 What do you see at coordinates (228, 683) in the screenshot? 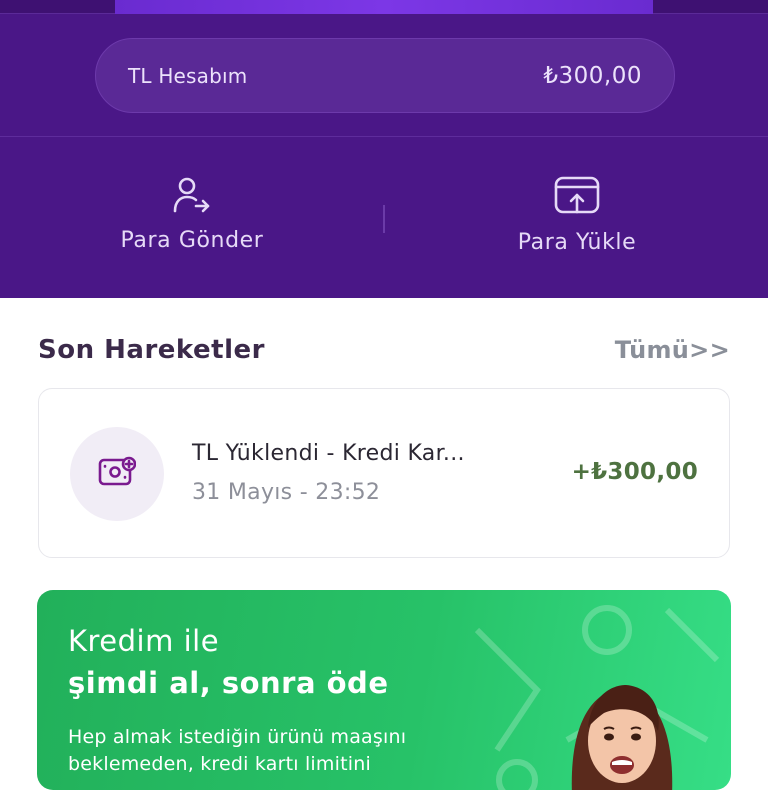
I see `promo-subtitle: şimdi al, sonra öde` at bounding box center [228, 683].